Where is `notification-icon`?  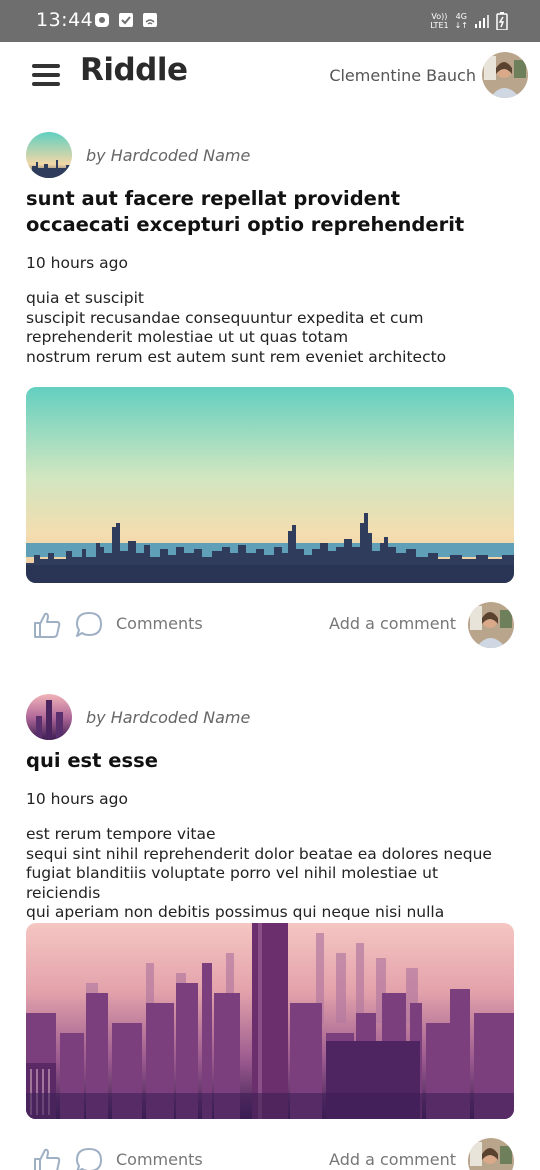
notification-icon is located at coordinates (102, 20).